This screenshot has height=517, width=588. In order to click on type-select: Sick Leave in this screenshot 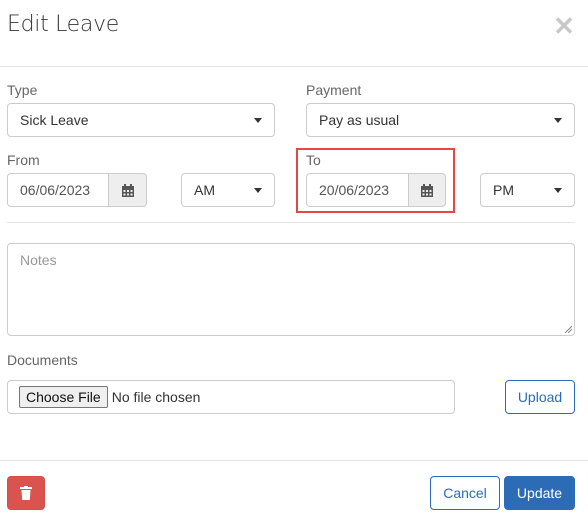, I will do `click(141, 120)`.